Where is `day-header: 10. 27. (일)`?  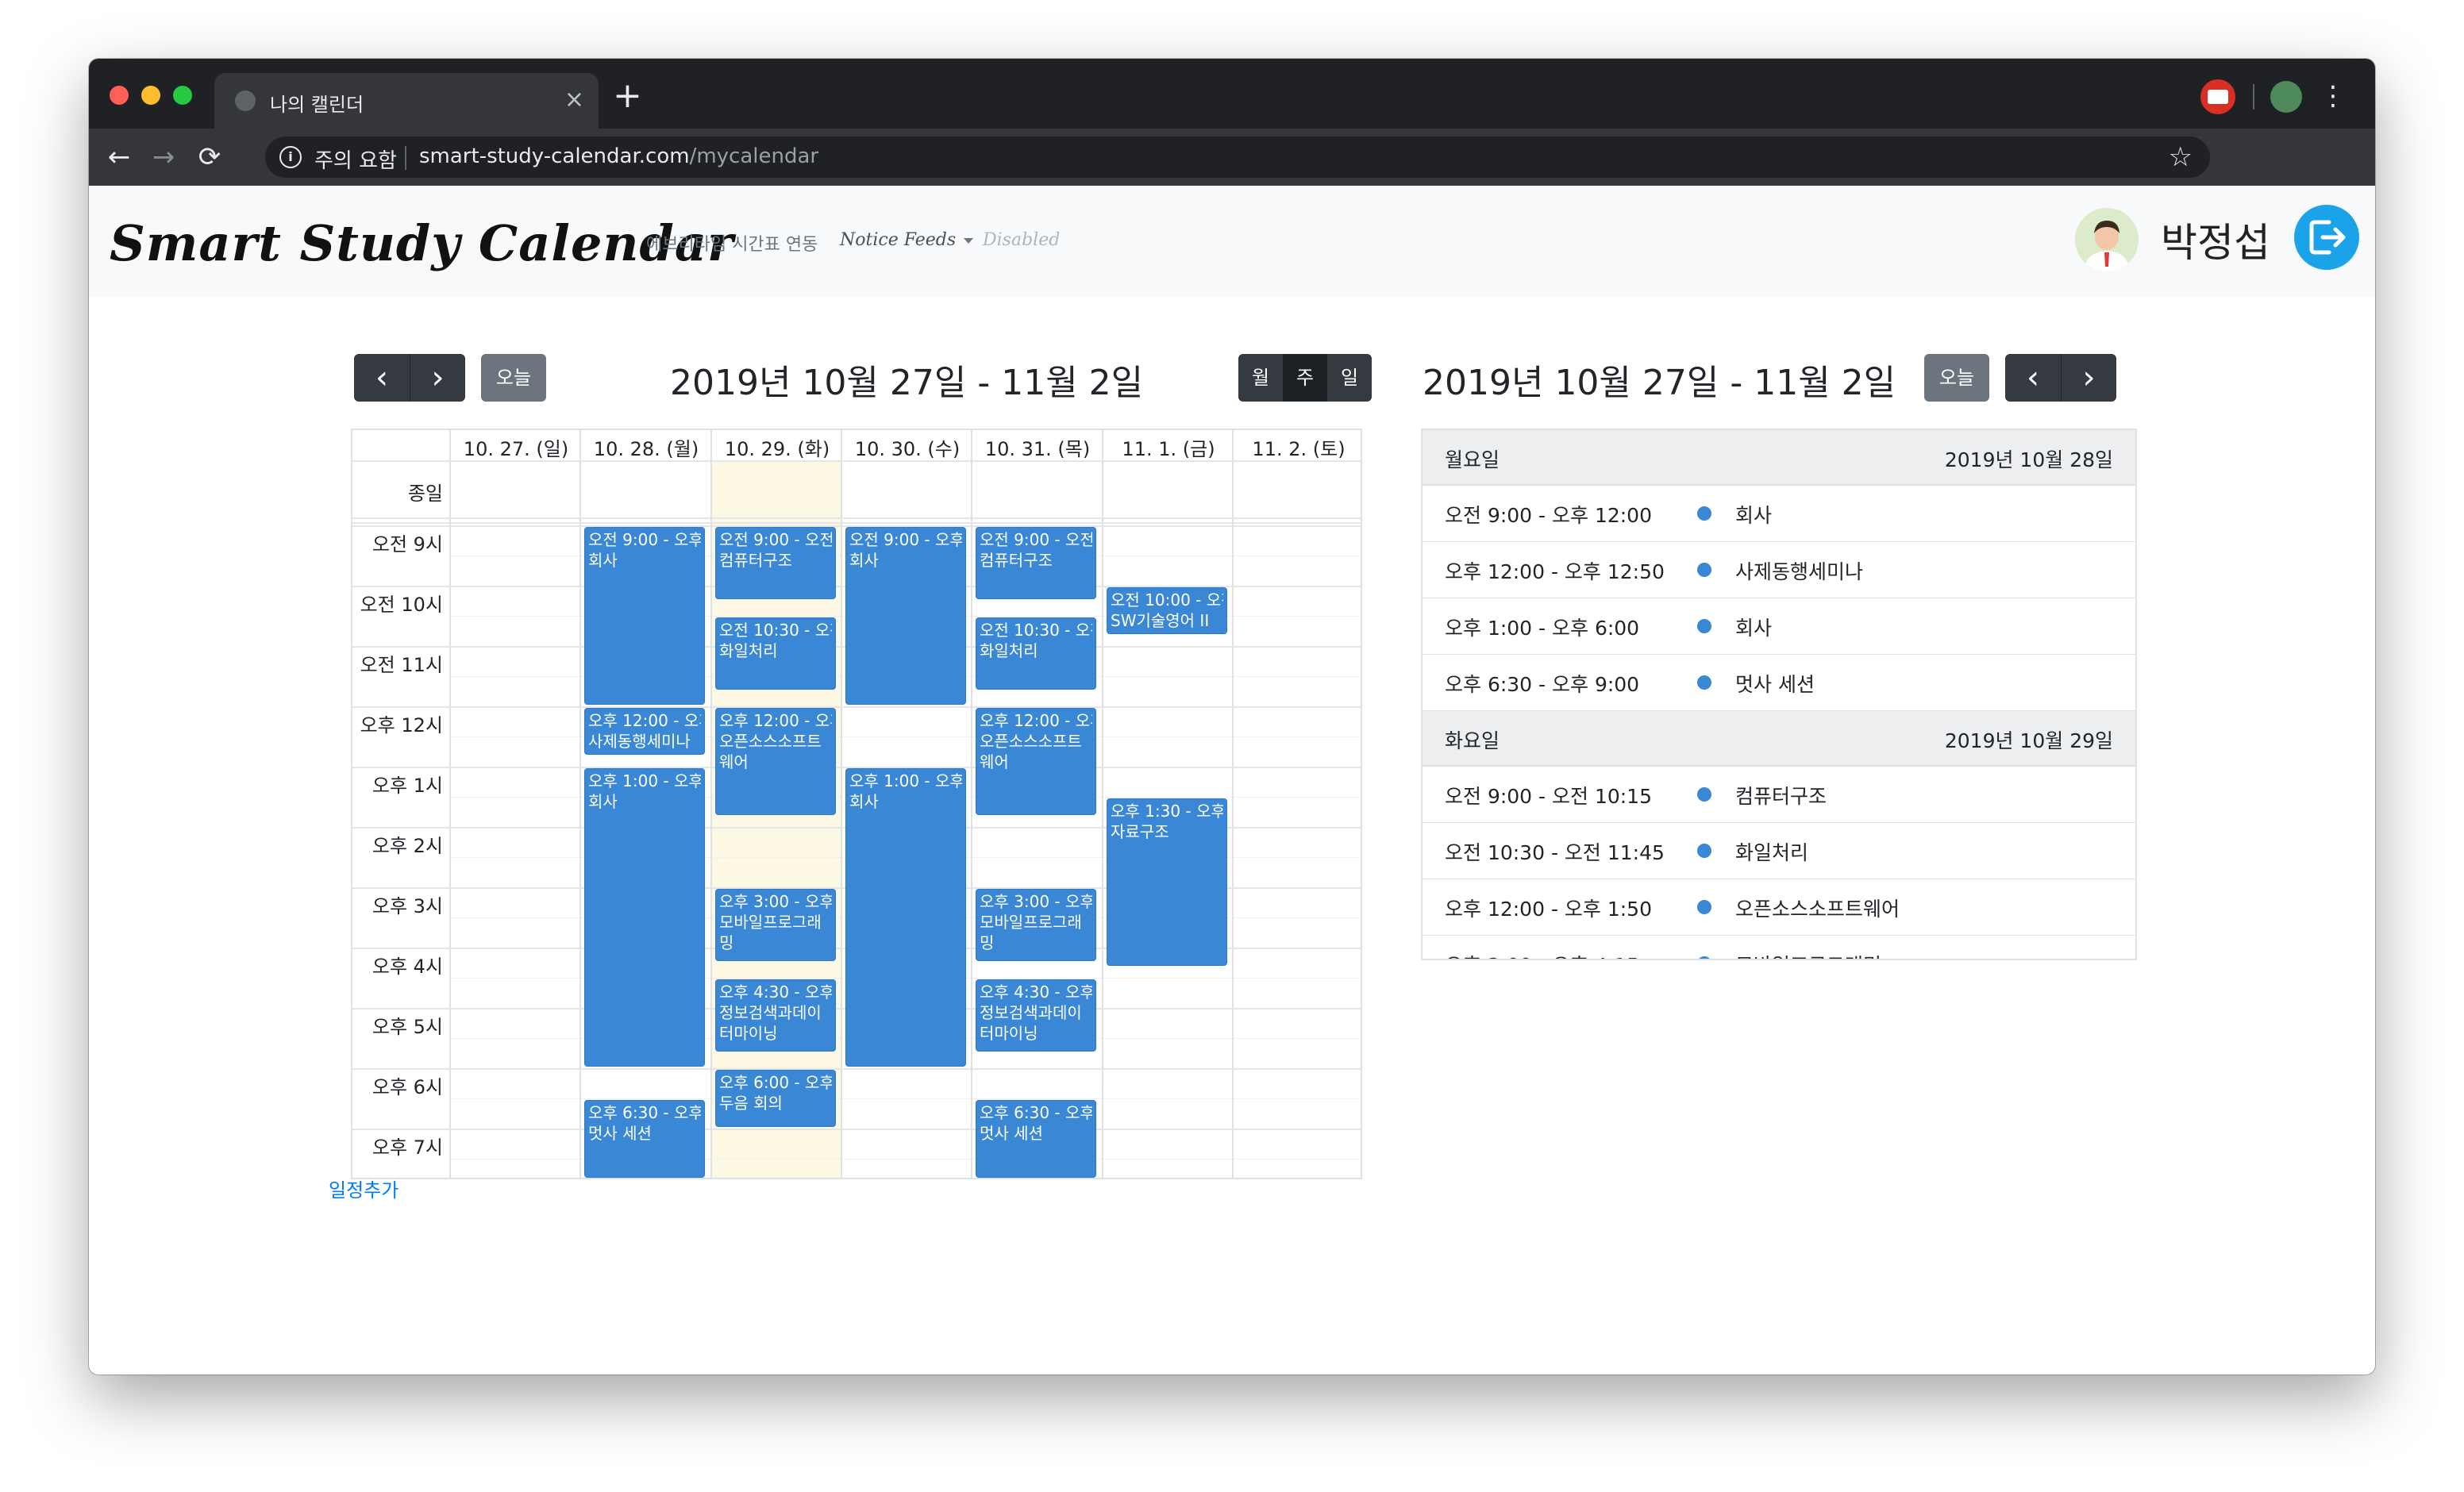
day-header: 10. 27. (일) is located at coordinates (516, 447).